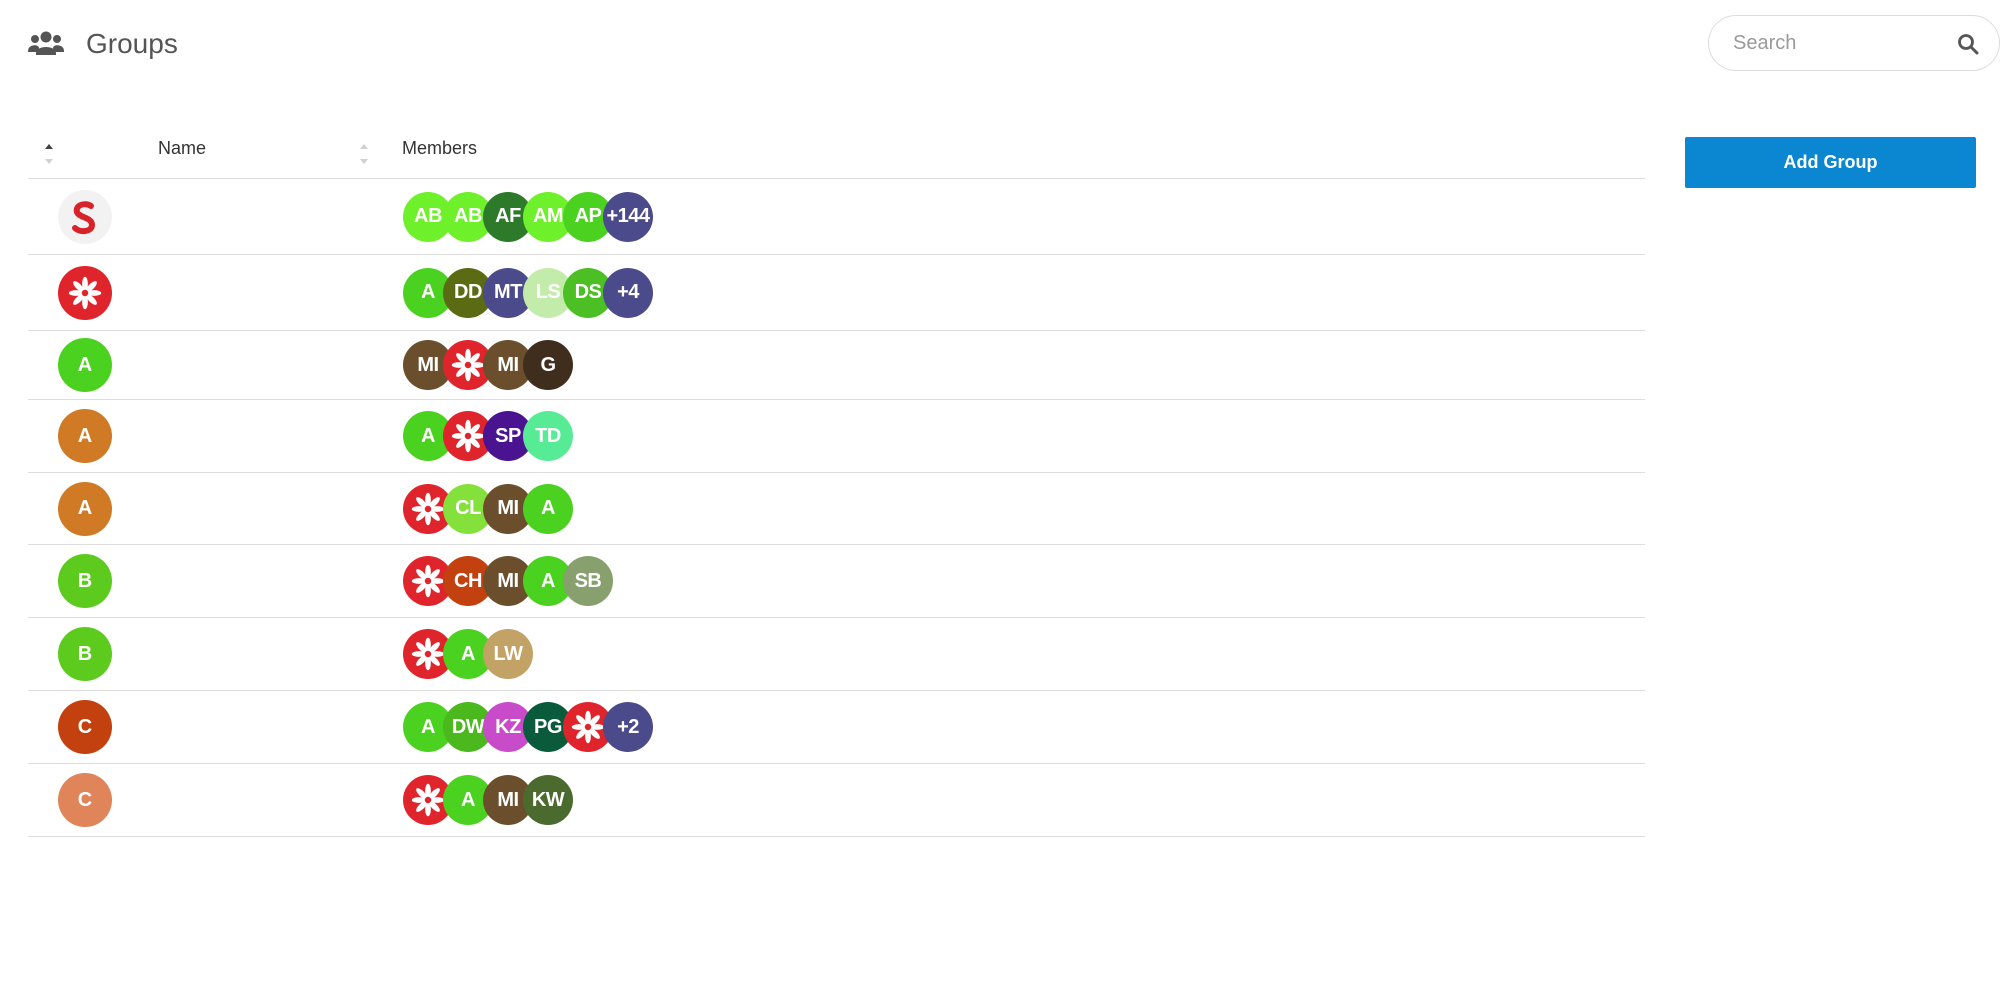  Describe the element at coordinates (46, 44) in the screenshot. I see `users-icon` at that location.